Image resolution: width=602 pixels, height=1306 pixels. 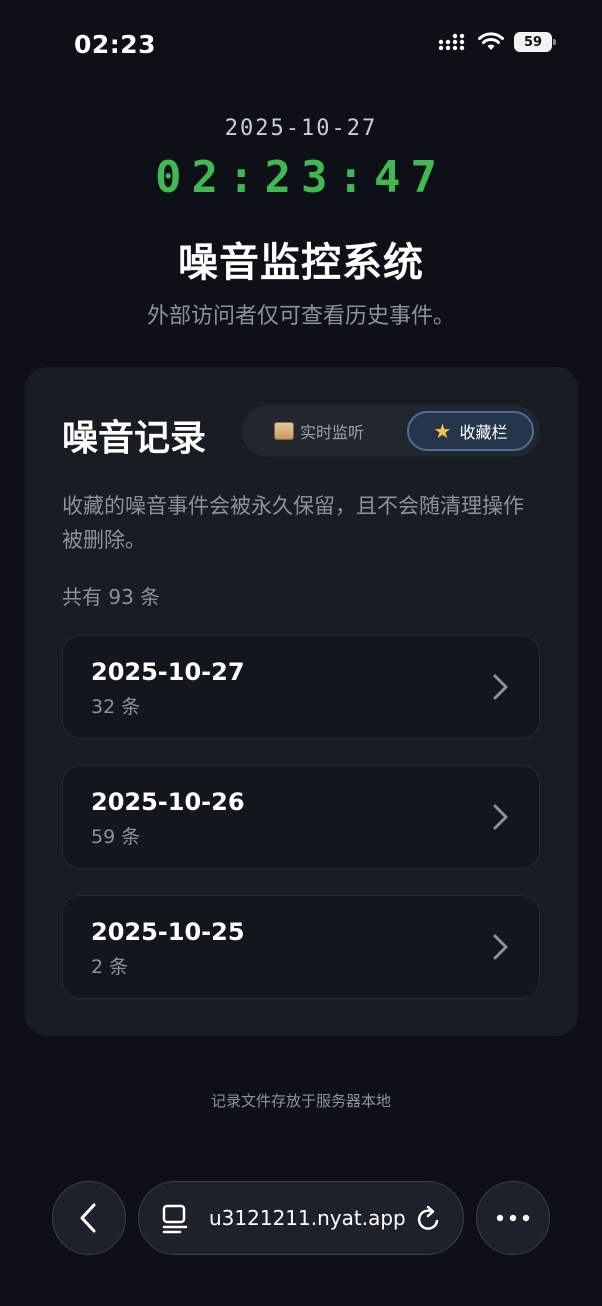 I want to click on record-count: 59 条, so click(x=116, y=837).